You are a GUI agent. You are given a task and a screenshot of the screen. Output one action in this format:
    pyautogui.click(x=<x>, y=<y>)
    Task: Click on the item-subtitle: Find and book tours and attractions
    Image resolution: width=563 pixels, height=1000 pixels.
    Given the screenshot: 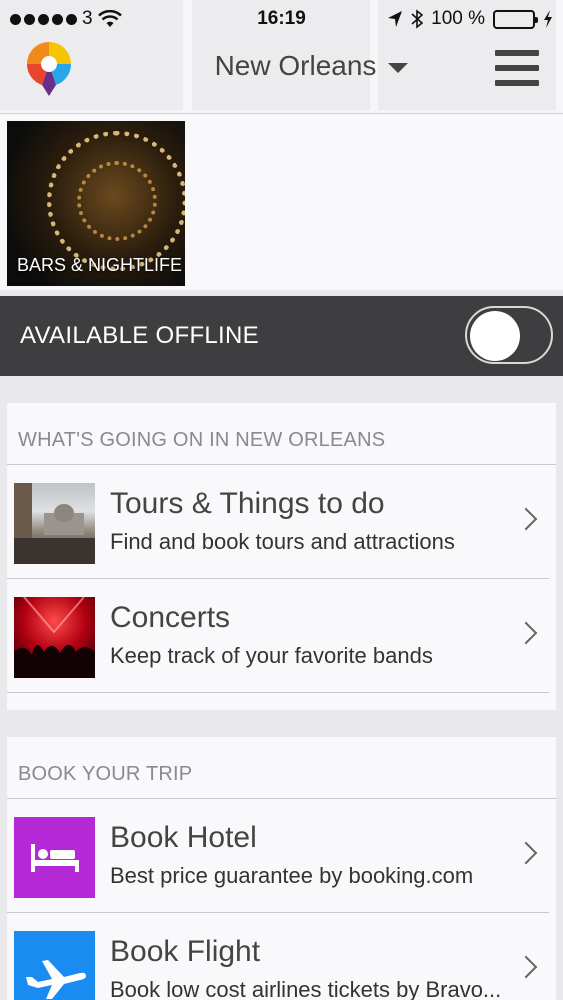 What is the action you would take?
    pyautogui.click(x=282, y=541)
    